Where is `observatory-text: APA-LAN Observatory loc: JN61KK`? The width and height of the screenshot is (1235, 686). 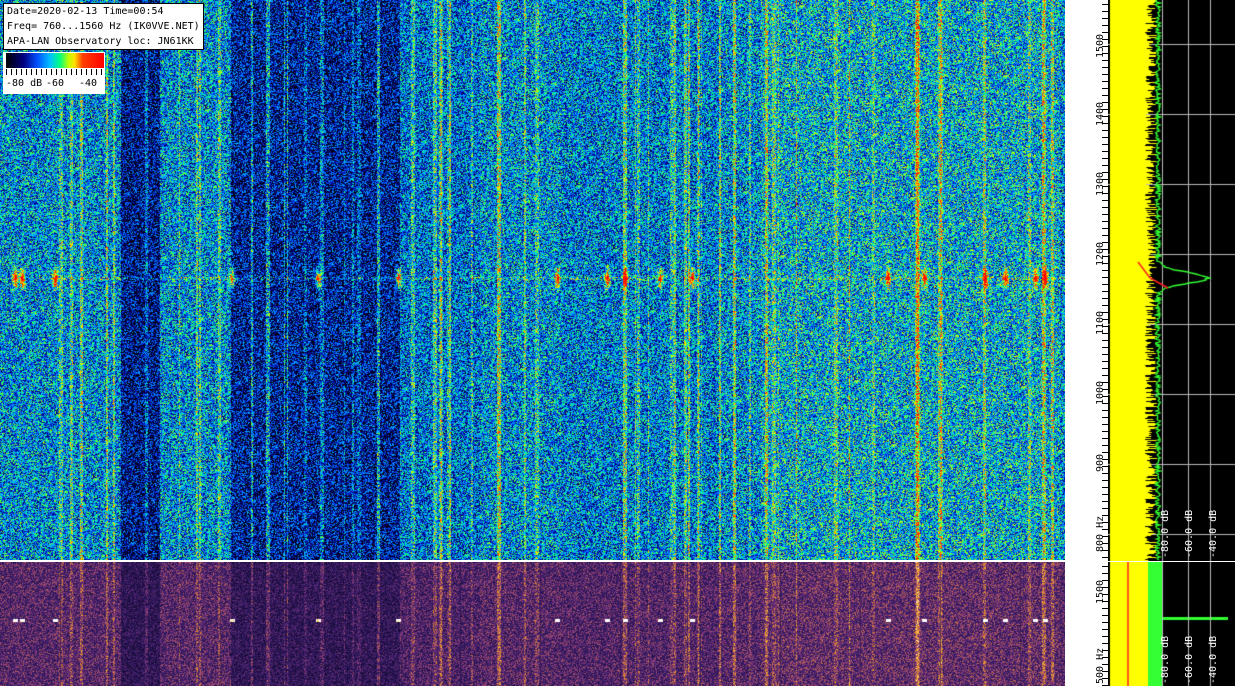
observatory-text: APA-LAN Observatory loc: JN61KK is located at coordinates (100, 41).